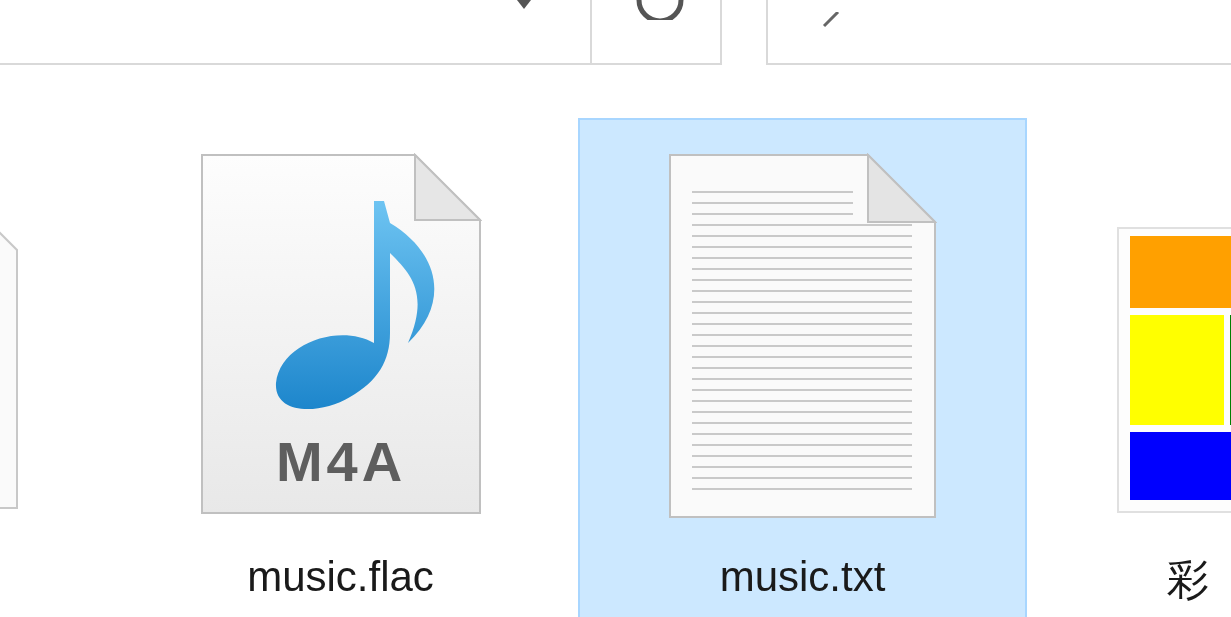 Image resolution: width=1231 pixels, height=617 pixels. What do you see at coordinates (802, 336) in the screenshot?
I see `text-file-icon` at bounding box center [802, 336].